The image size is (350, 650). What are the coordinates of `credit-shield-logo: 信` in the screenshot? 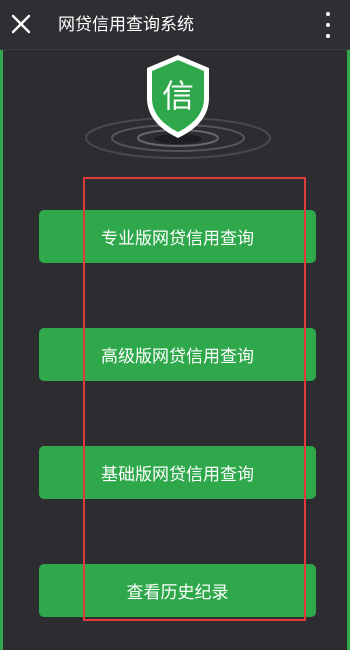 It's located at (178, 106).